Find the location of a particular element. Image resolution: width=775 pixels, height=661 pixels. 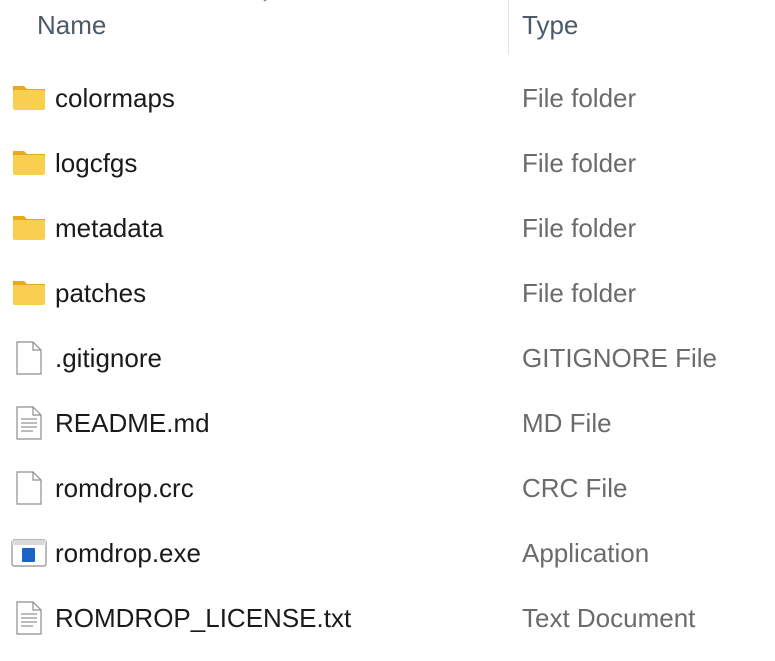

file-name: romdrop.crc is located at coordinates (124, 488).